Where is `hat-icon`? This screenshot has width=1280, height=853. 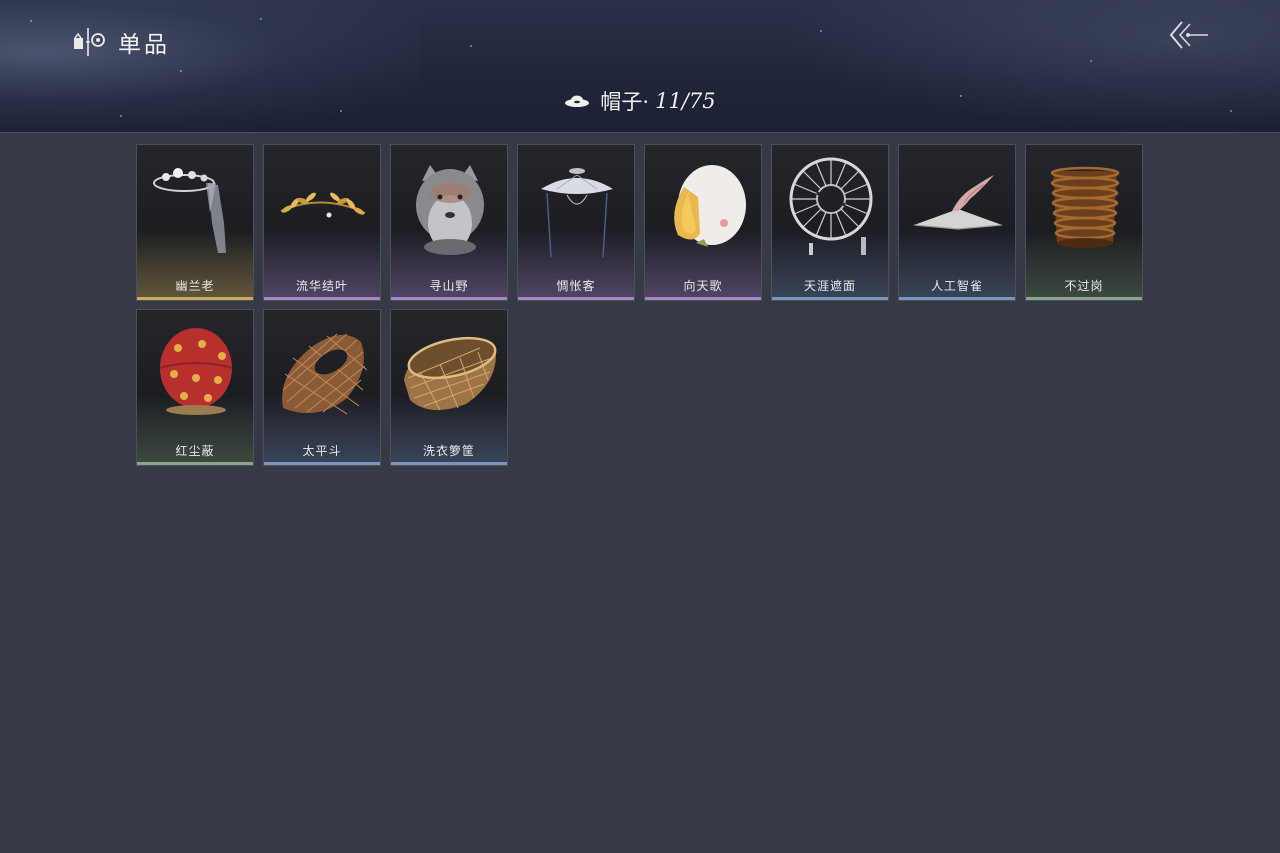 hat-icon is located at coordinates (577, 101).